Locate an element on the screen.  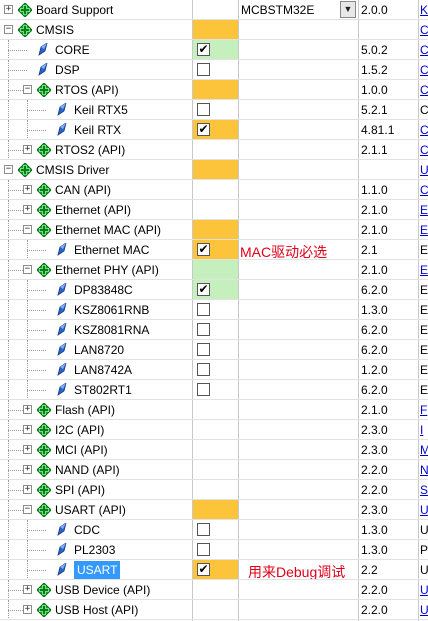
tree-row: LAN8742A 1.2.0 E is located at coordinates (214, 370).